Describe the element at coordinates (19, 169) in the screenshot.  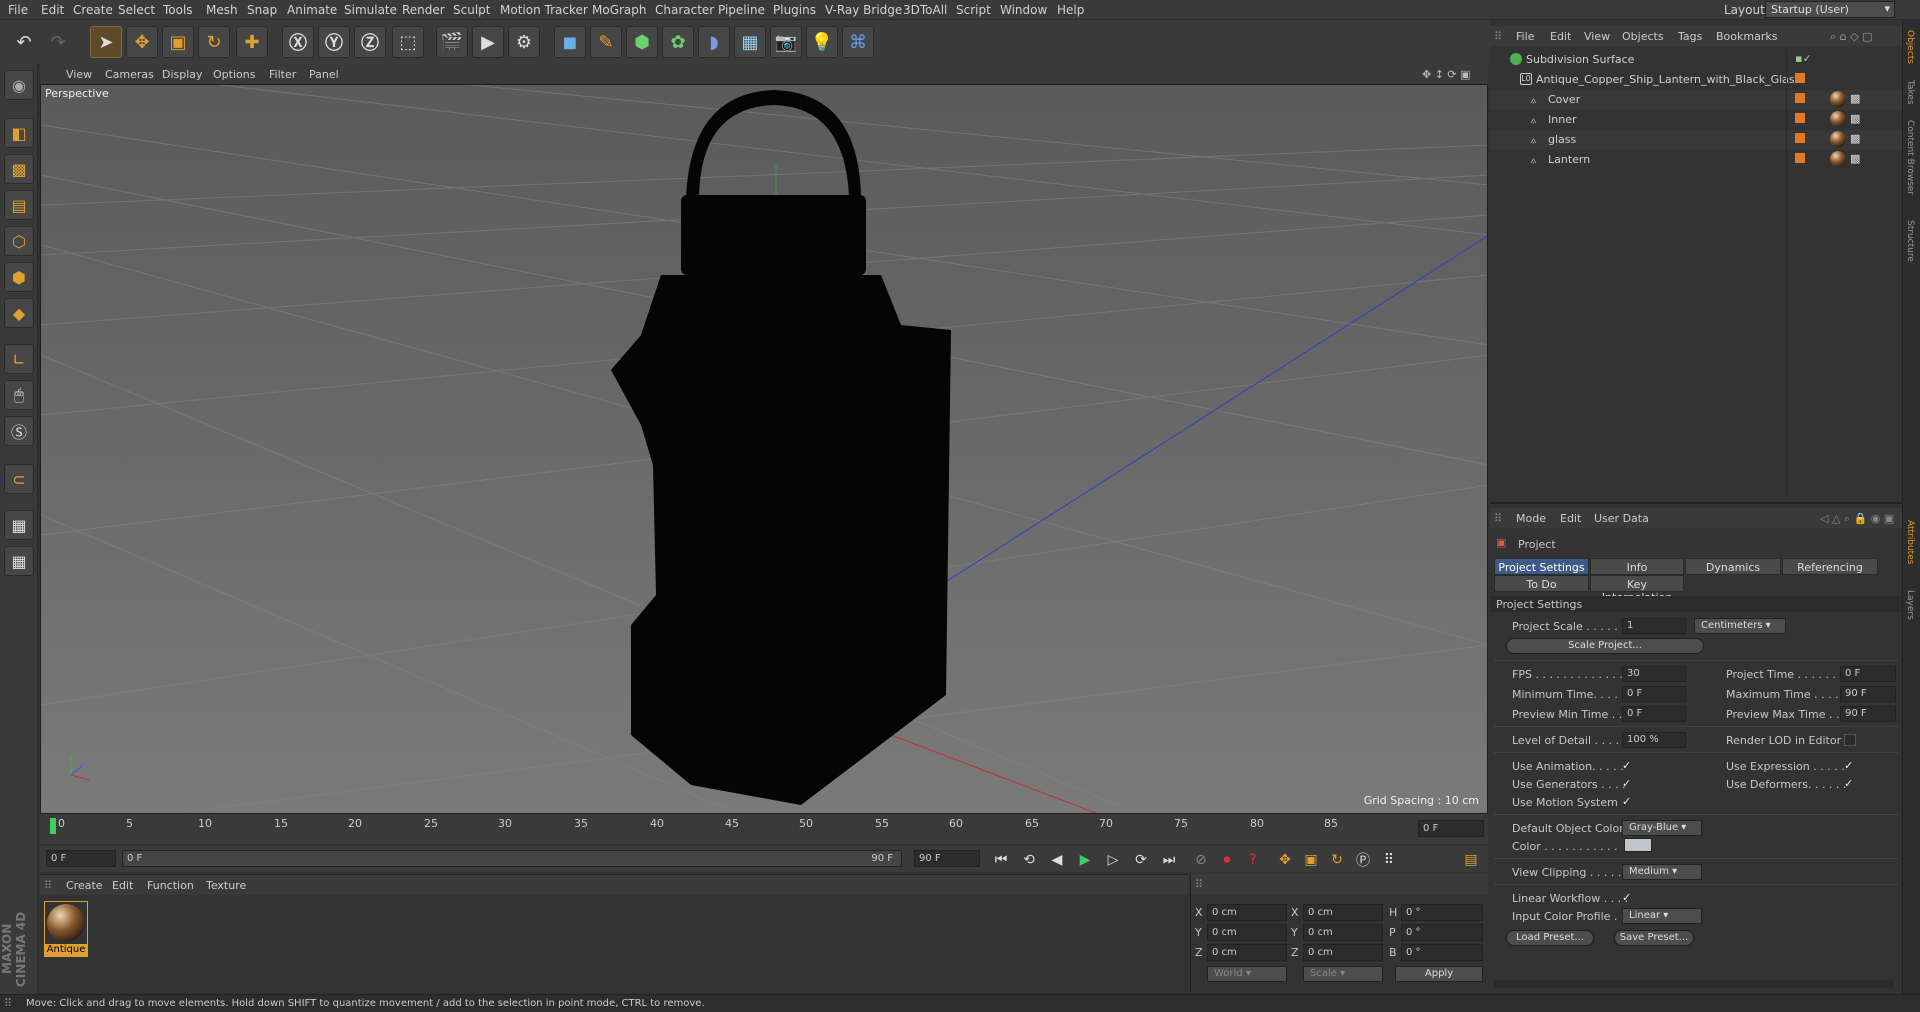
I see `texture-mode-icon: ▩` at that location.